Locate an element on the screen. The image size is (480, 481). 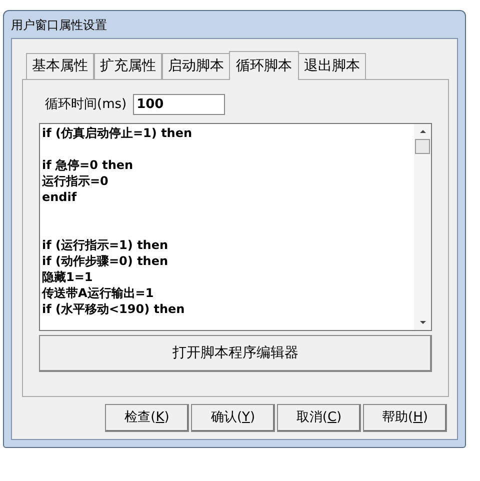
script-text: if (仿真启动停止=1) then if 急停=0 then 运行指示=0 endif if (运行指示=1) then if (动作步骤=0) then 隐藏1=1 传送带A运行输出=1 if (水平移动<190) then is located at coordinates (117, 221).